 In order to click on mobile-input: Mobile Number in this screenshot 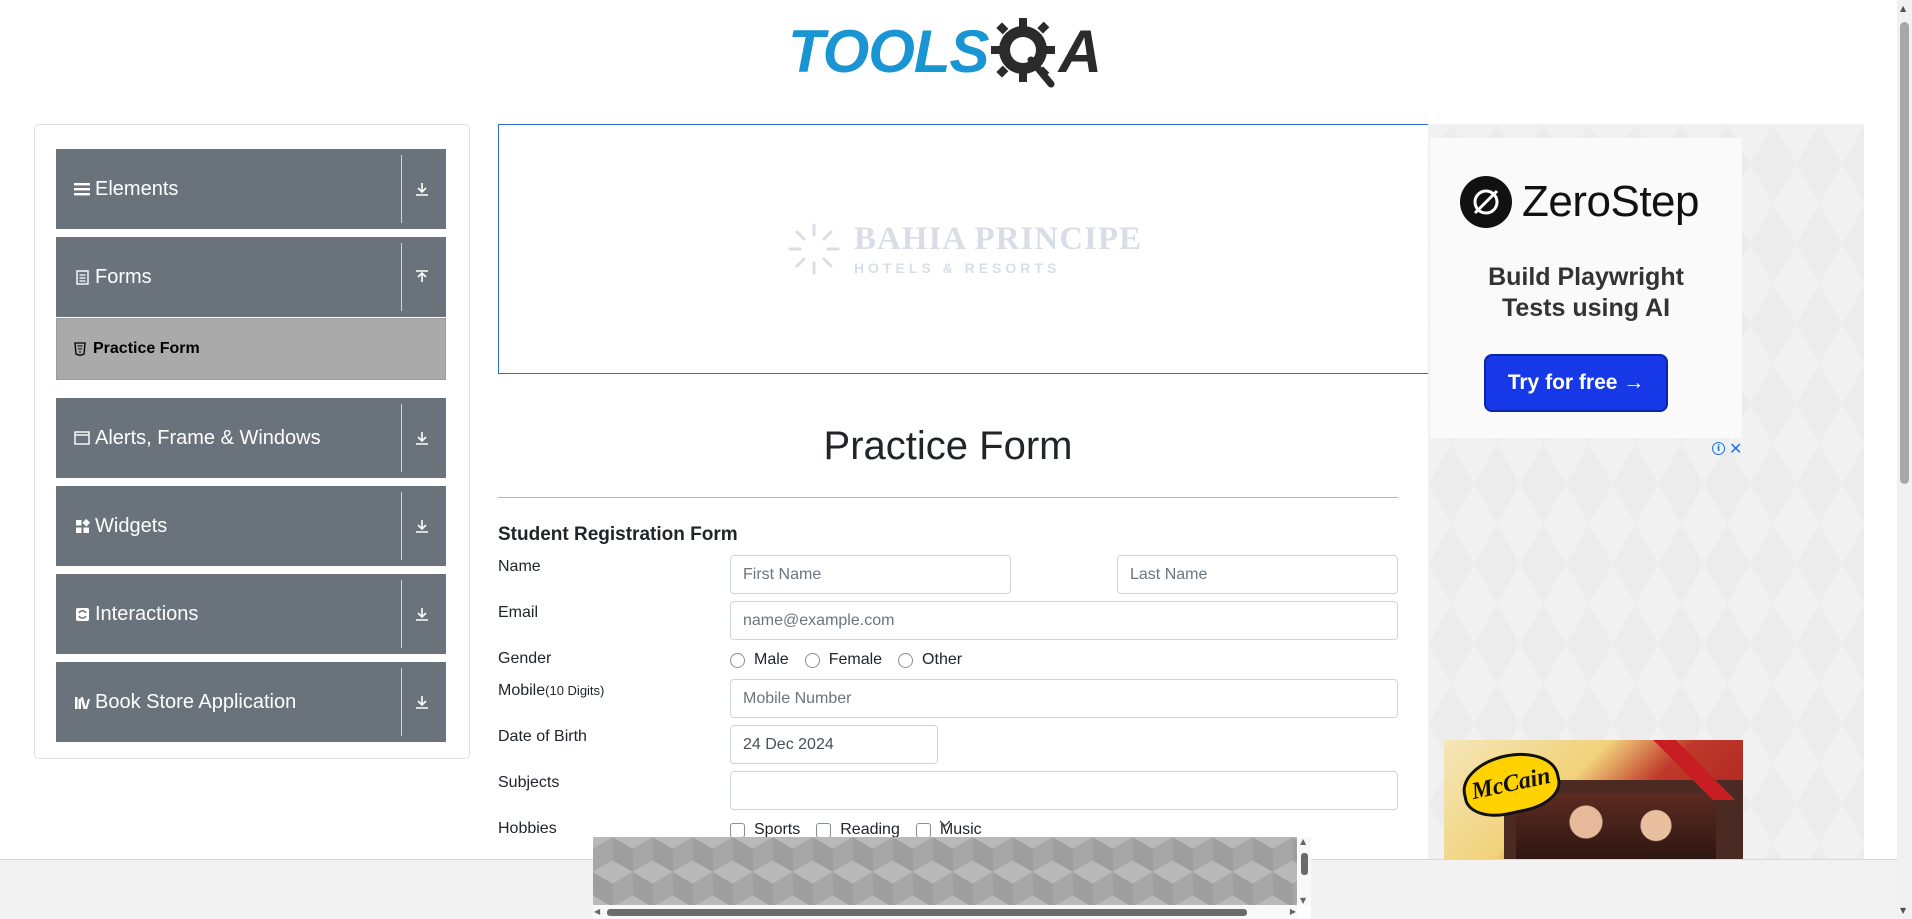, I will do `click(1064, 698)`.